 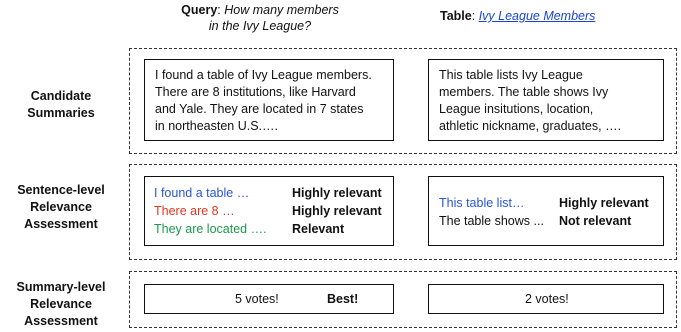 What do you see at coordinates (257, 299) in the screenshot?
I see `vote-count: 5 votes!` at bounding box center [257, 299].